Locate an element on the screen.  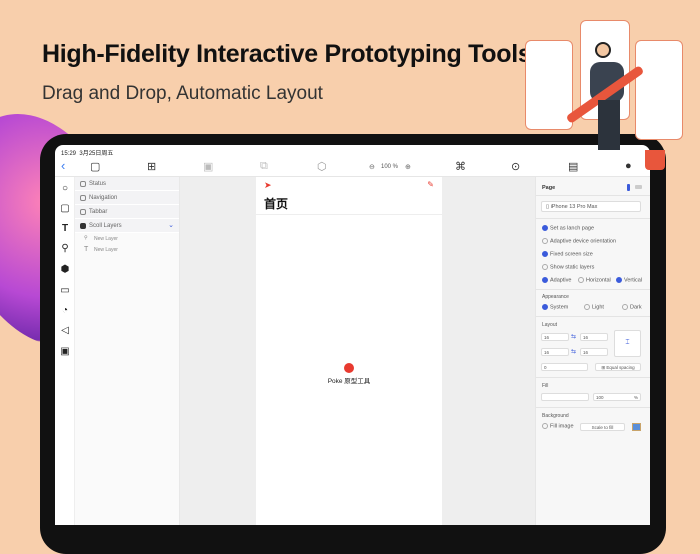
add-image-icon: ⊞ is located at coordinates (151, 166).